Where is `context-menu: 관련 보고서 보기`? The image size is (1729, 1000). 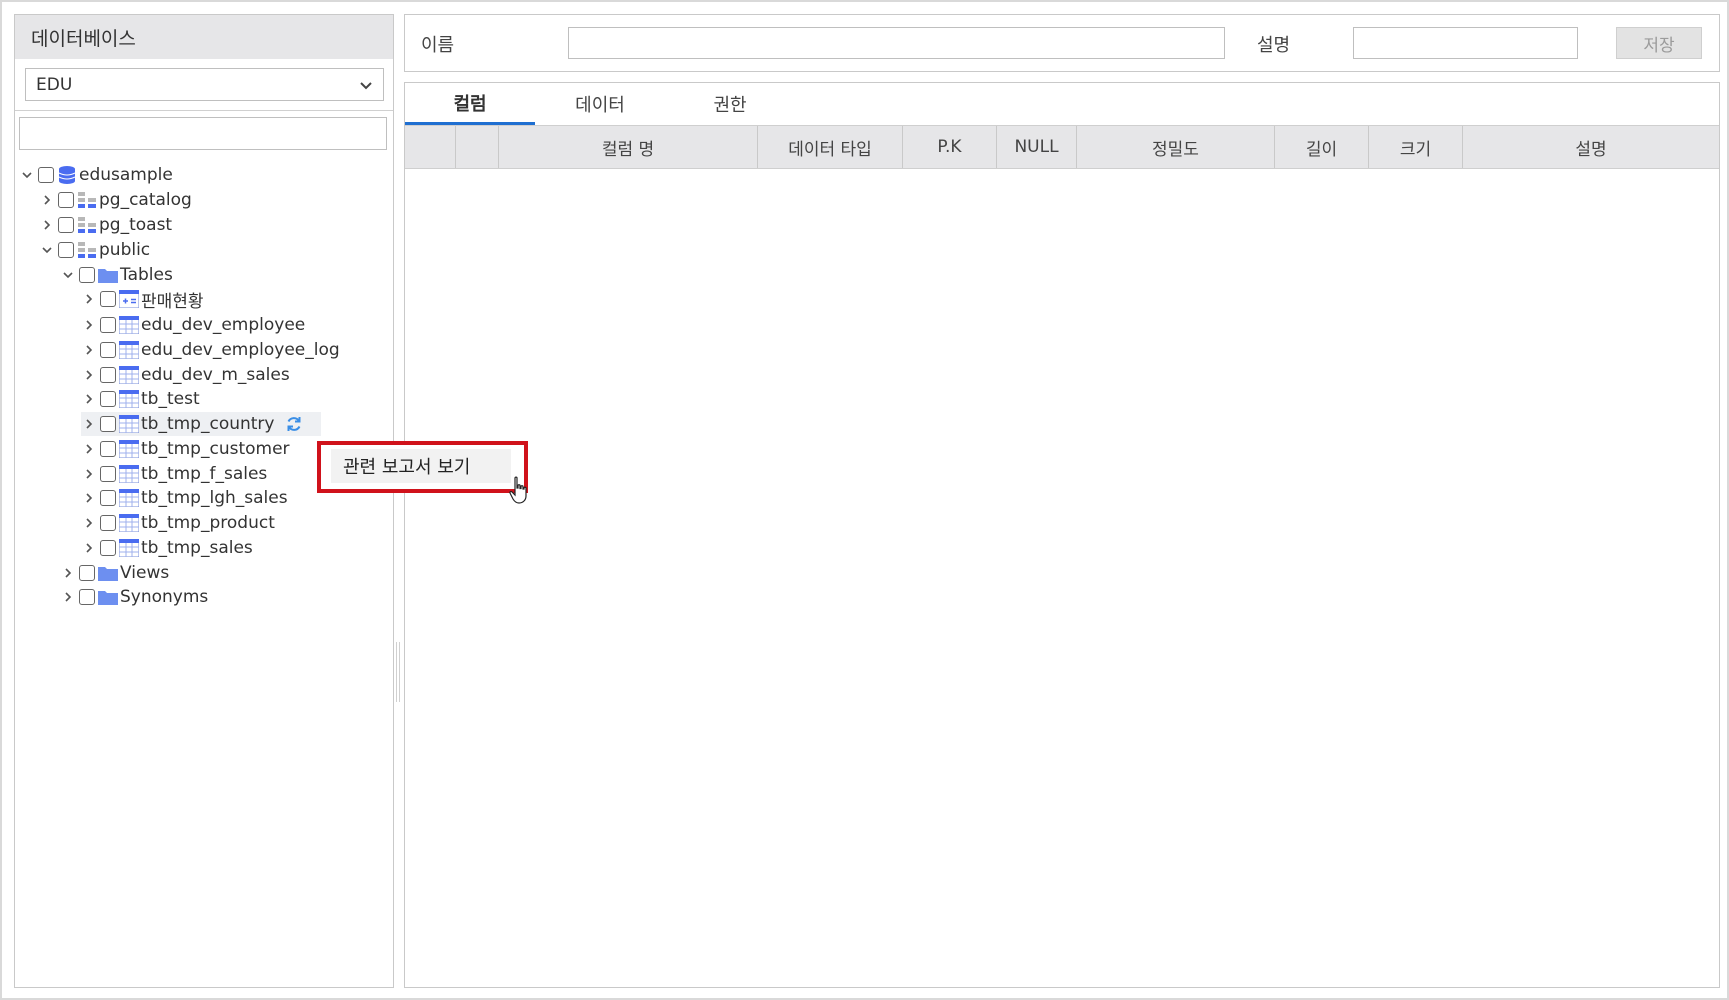 context-menu: 관련 보고서 보기 is located at coordinates (422, 467).